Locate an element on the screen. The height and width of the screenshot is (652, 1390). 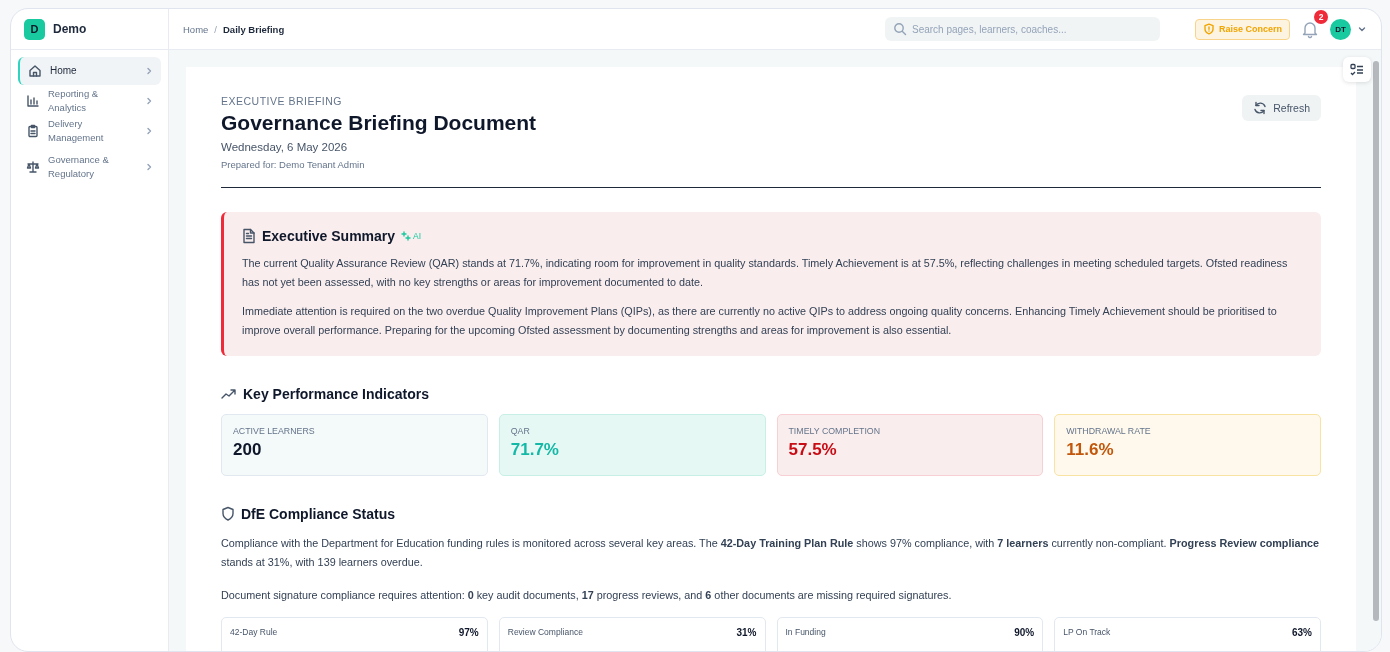
breadcrumb-link: Home is located at coordinates (196, 29).